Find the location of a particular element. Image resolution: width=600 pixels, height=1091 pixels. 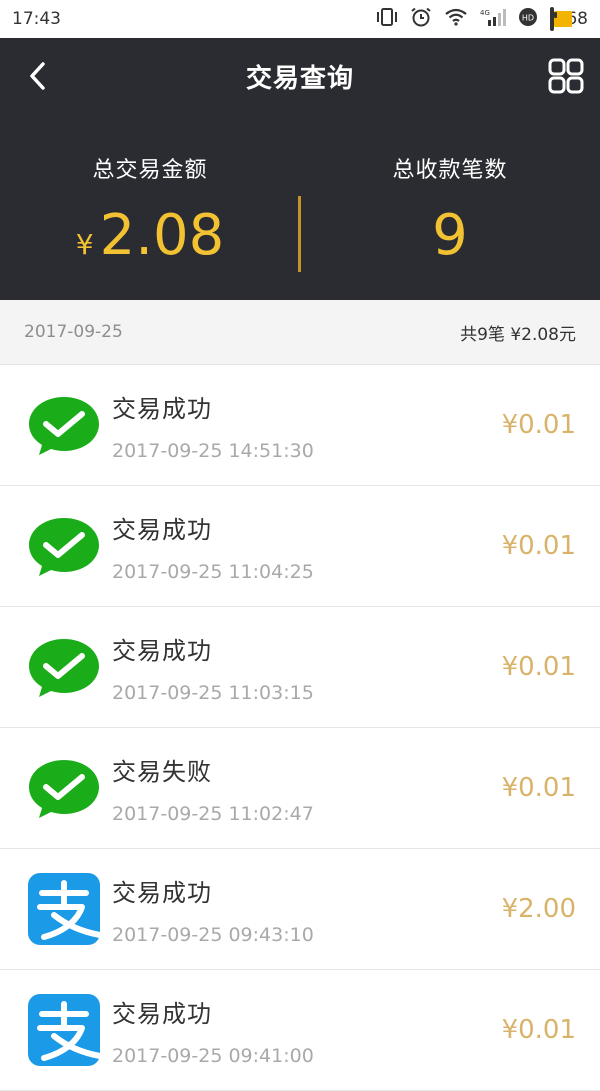

nav-bar: 交易查询 is located at coordinates (300, 76).